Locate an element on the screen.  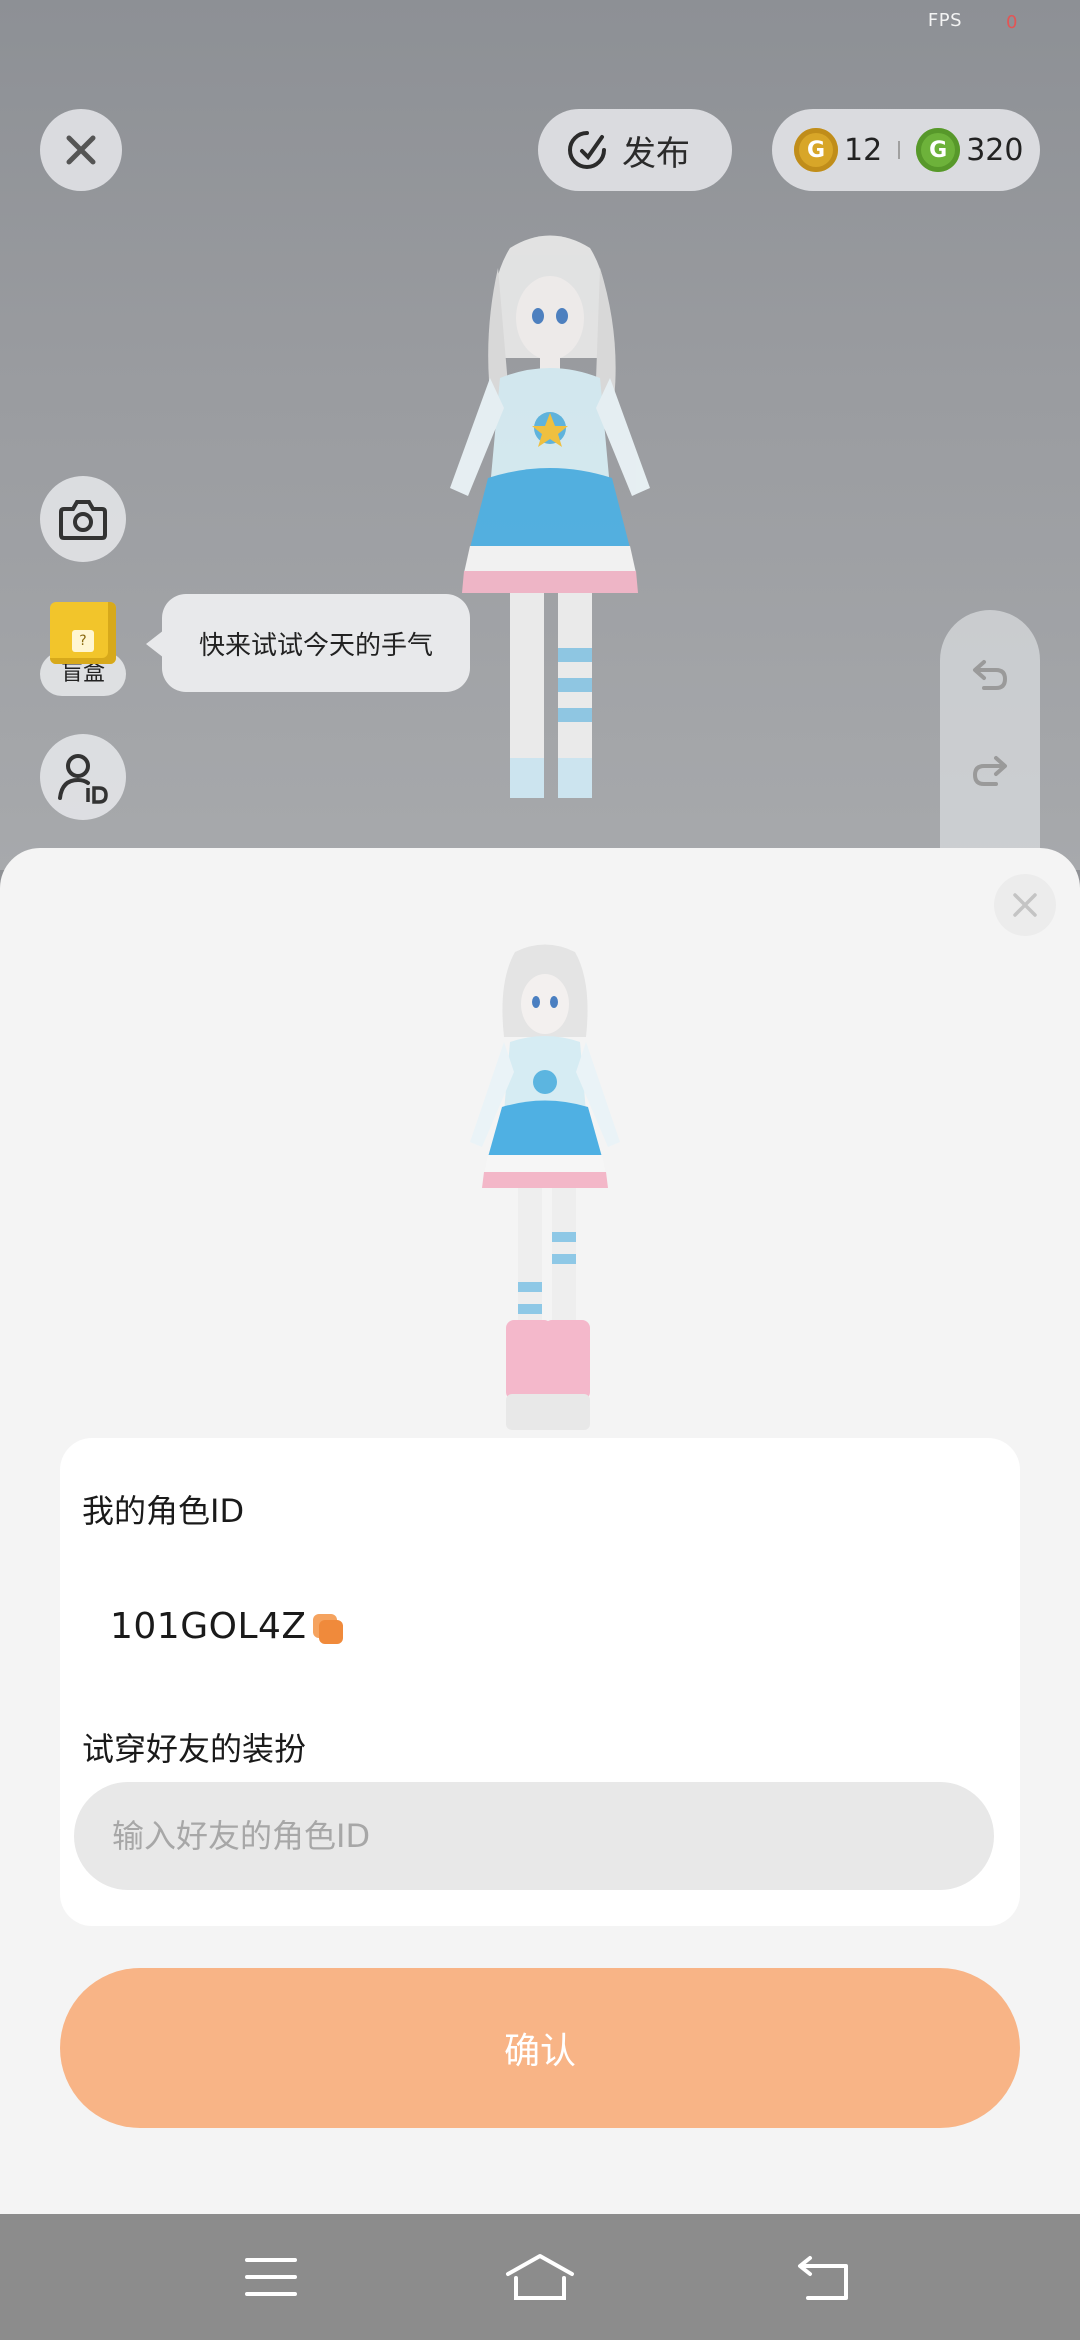
try-friend-outfit-label: 试穿好友的装扮 is located at coordinates (194, 1749).